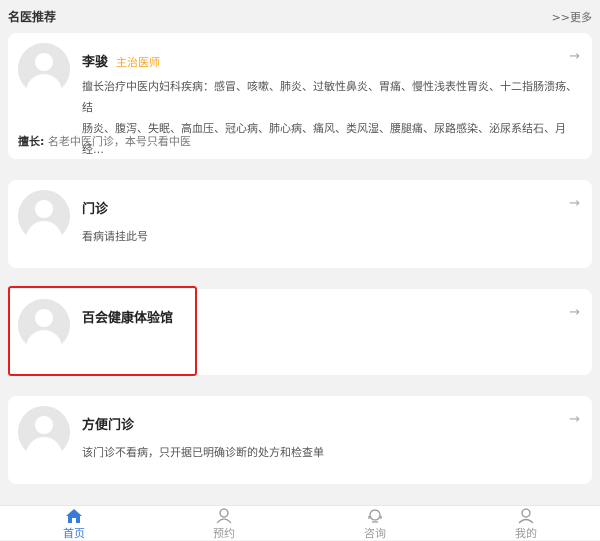  What do you see at coordinates (300, 15) in the screenshot?
I see `section-header: 名医推荐 >>更多` at bounding box center [300, 15].